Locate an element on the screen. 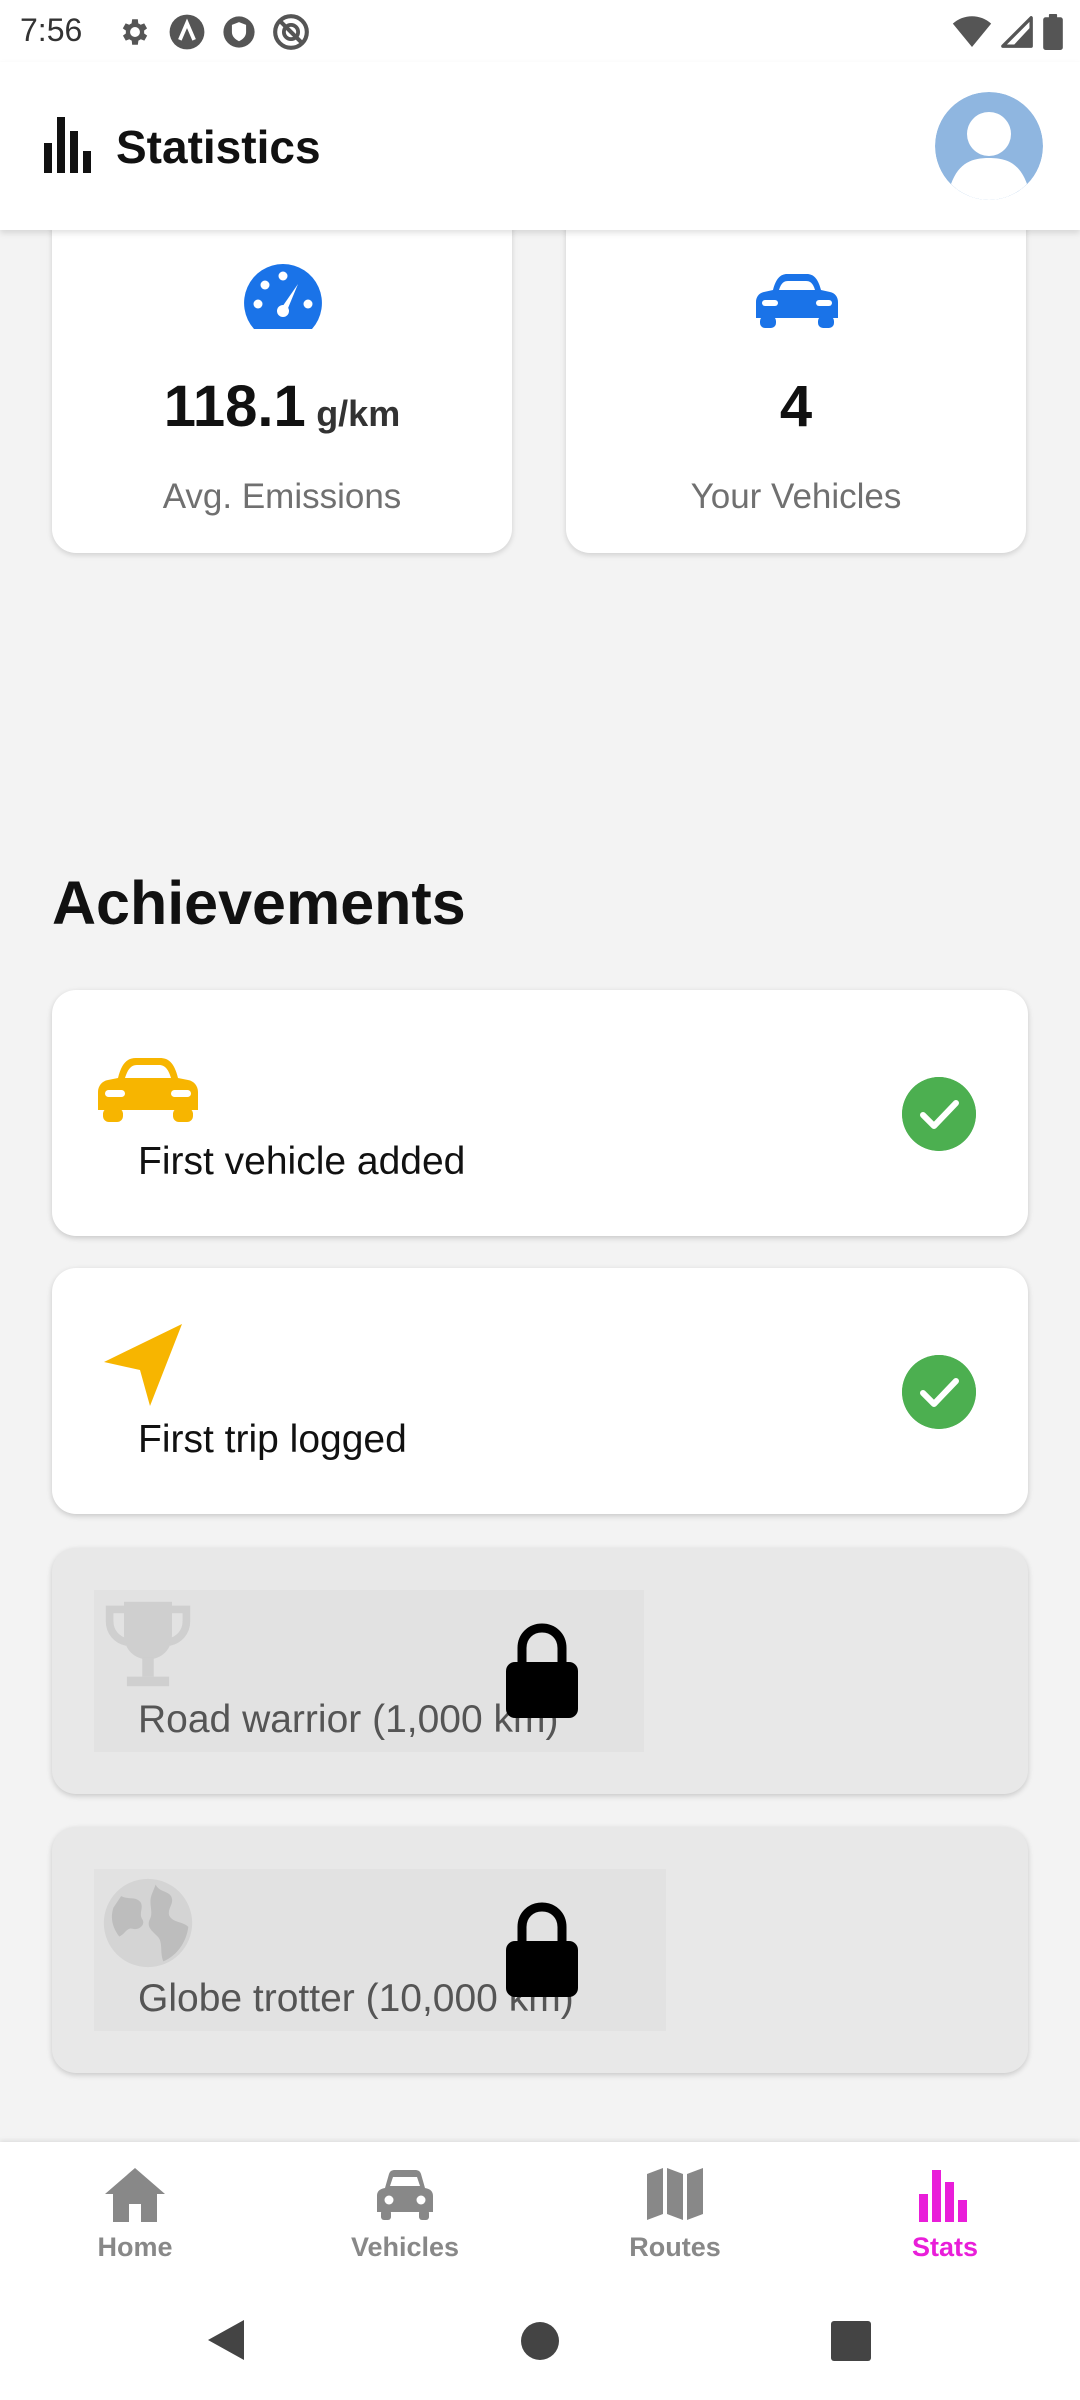 This screenshot has width=1080, height=2400. stat-label: Avg. Emissions is located at coordinates (282, 496).